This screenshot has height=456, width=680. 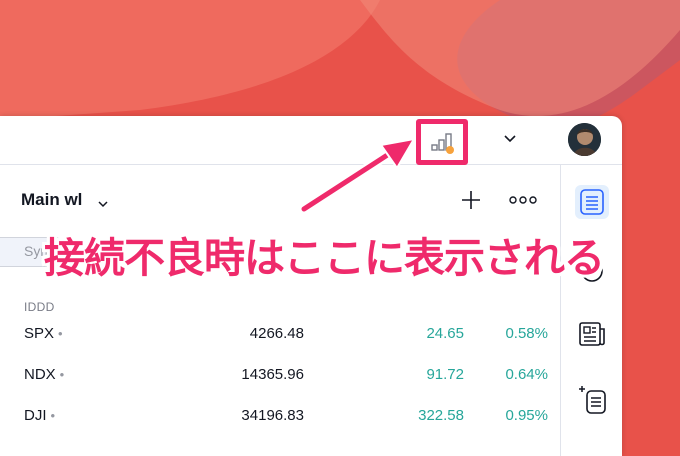 I want to click on annotation-arrow, so click(x=357, y=175).